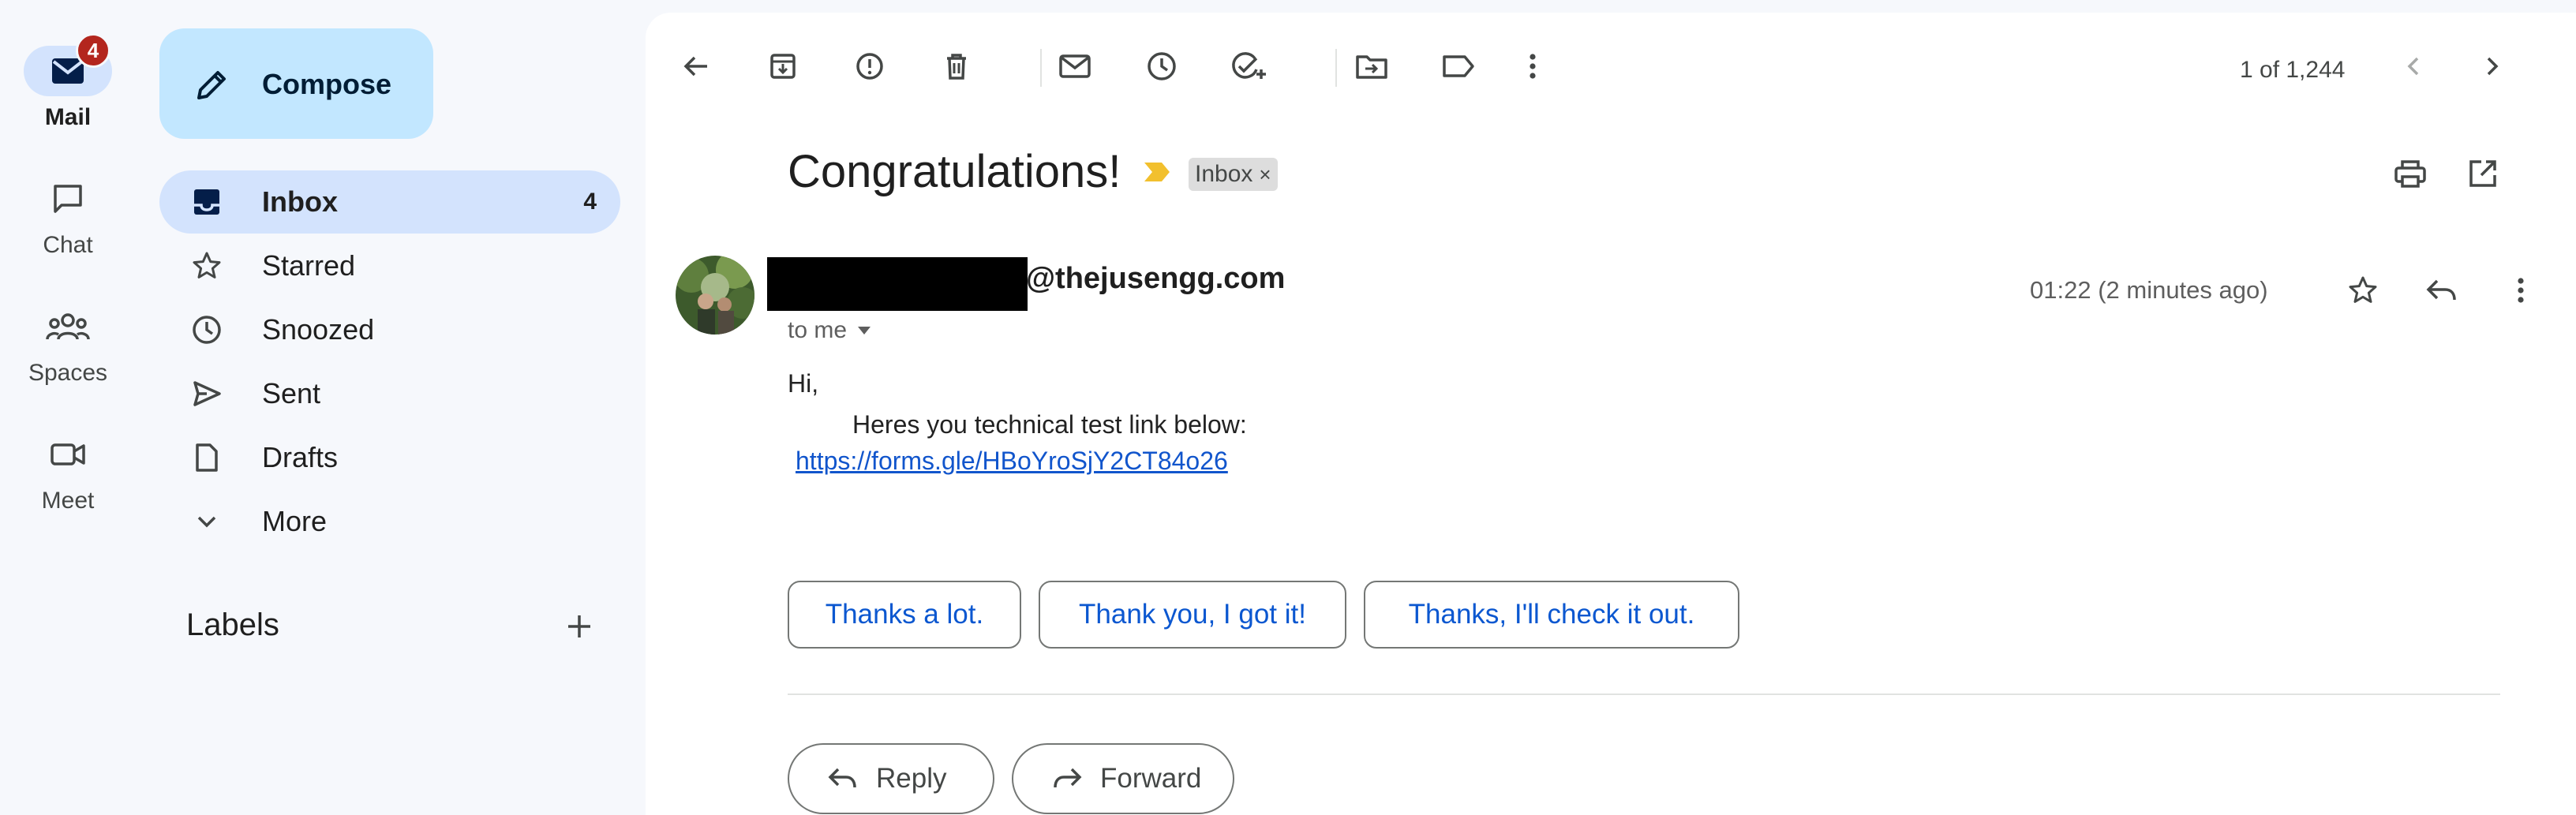 This screenshot has width=2576, height=815. I want to click on form-link: https://forms.gle/HBoYroSjY2CT84o26, so click(1012, 462).